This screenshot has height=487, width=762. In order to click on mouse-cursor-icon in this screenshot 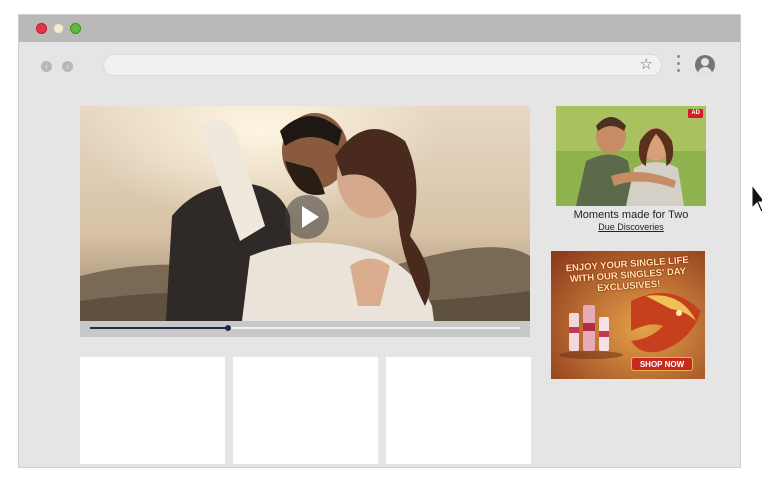, I will do `click(756, 198)`.